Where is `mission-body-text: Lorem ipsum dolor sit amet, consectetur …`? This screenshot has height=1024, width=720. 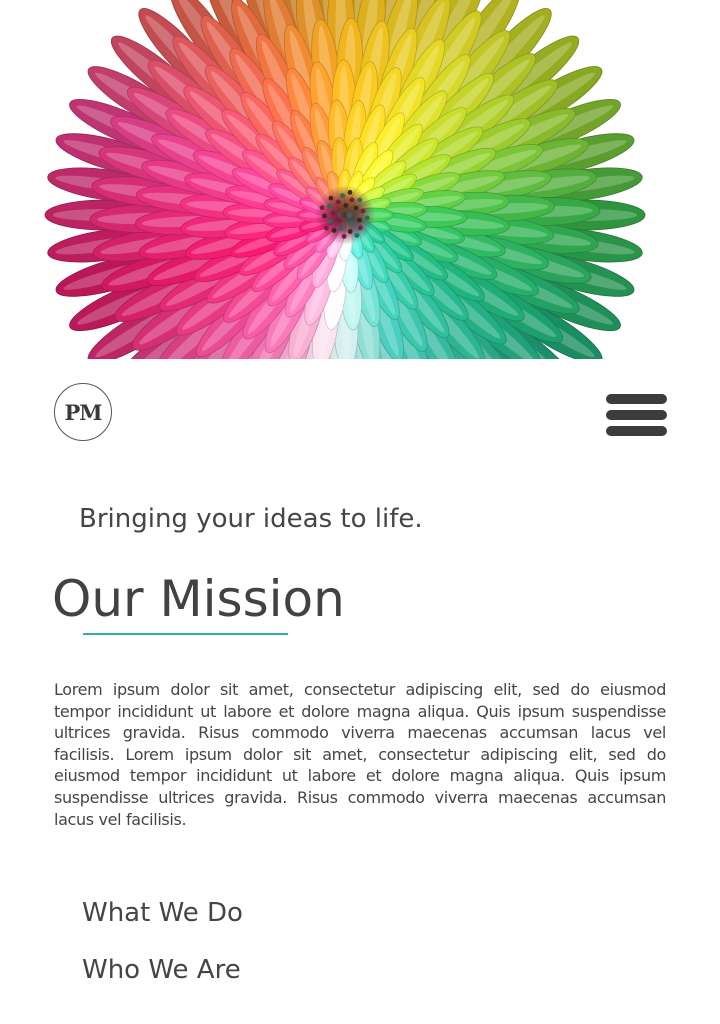
mission-body-text: Lorem ipsum dolor sit amet, consectetur … is located at coordinates (360, 754).